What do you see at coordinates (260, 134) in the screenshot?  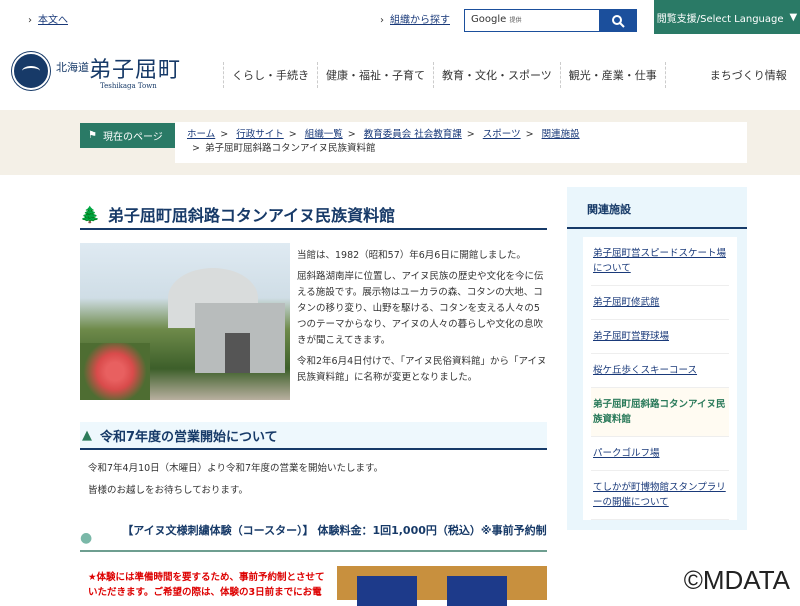 I see `crumb-admin: 行政サイト` at bounding box center [260, 134].